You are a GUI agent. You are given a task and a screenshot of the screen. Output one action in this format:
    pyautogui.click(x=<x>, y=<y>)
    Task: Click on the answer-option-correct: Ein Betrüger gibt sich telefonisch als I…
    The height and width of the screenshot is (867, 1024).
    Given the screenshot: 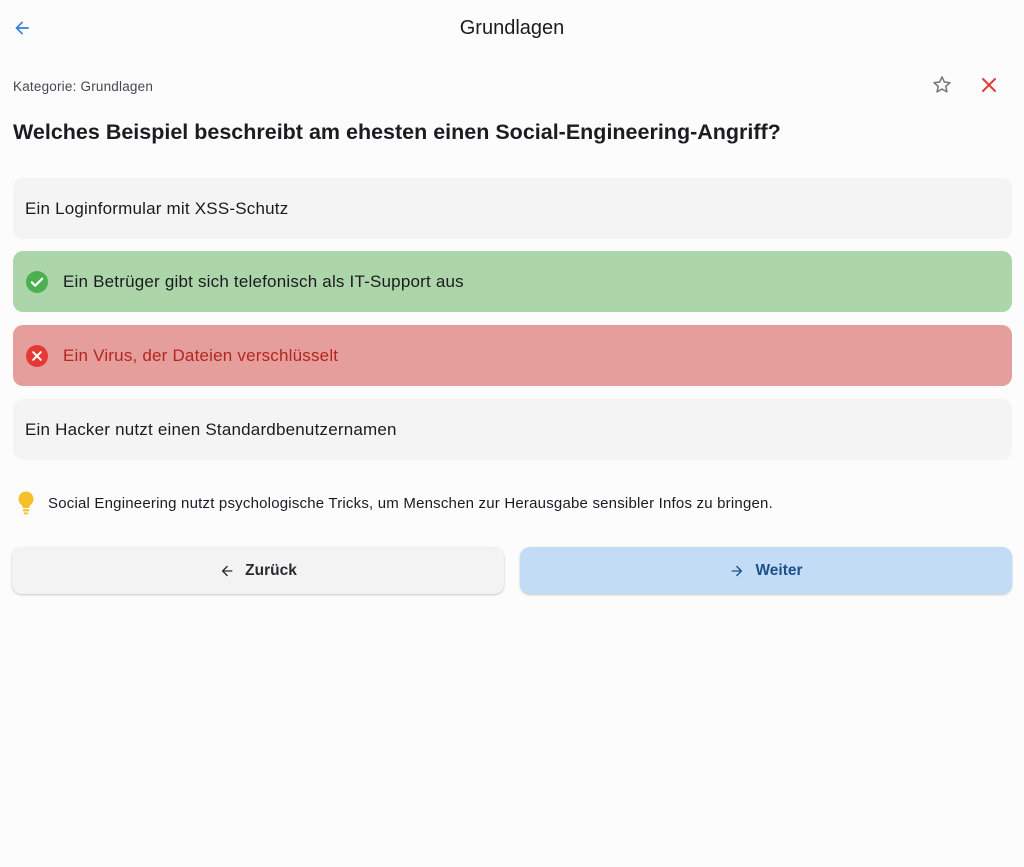 What is the action you would take?
    pyautogui.click(x=512, y=281)
    